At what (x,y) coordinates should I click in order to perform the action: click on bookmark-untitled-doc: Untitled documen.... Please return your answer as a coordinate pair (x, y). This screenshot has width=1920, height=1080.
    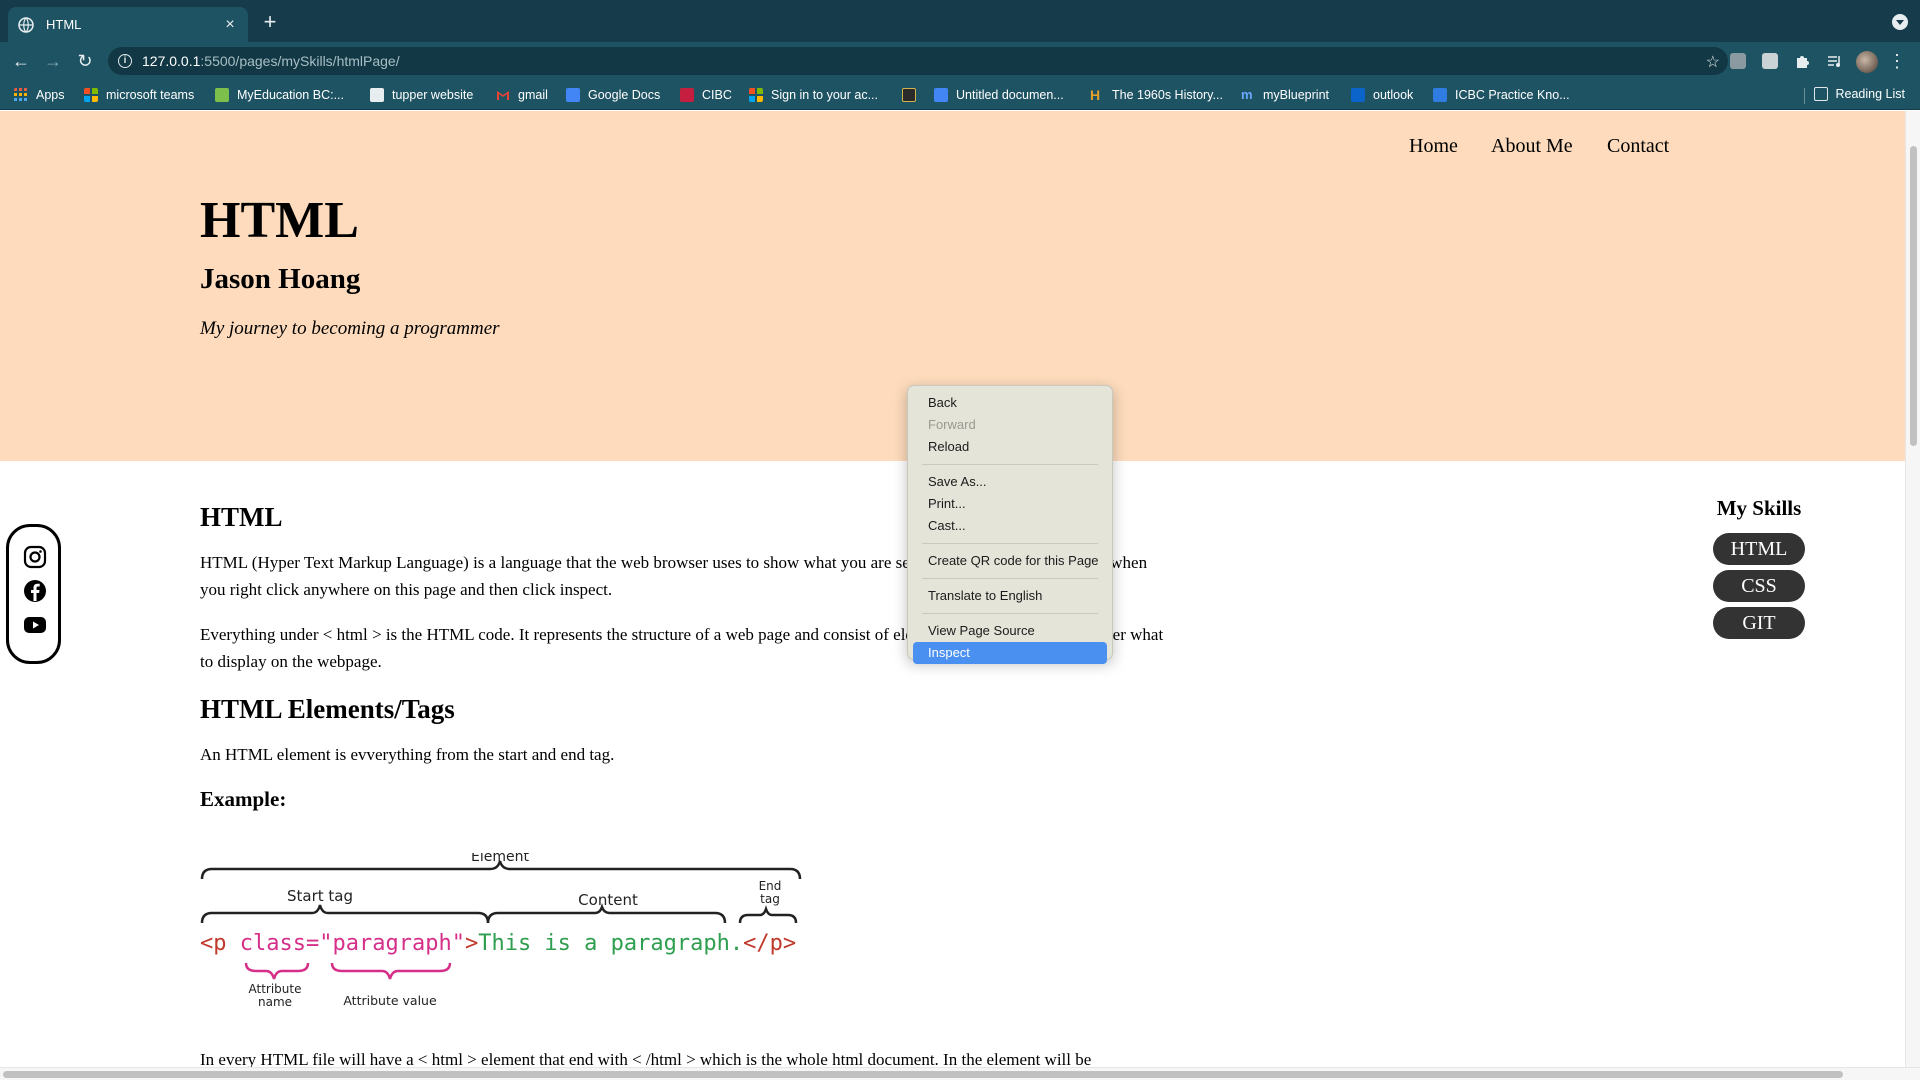
    Looking at the image, I should click on (999, 95).